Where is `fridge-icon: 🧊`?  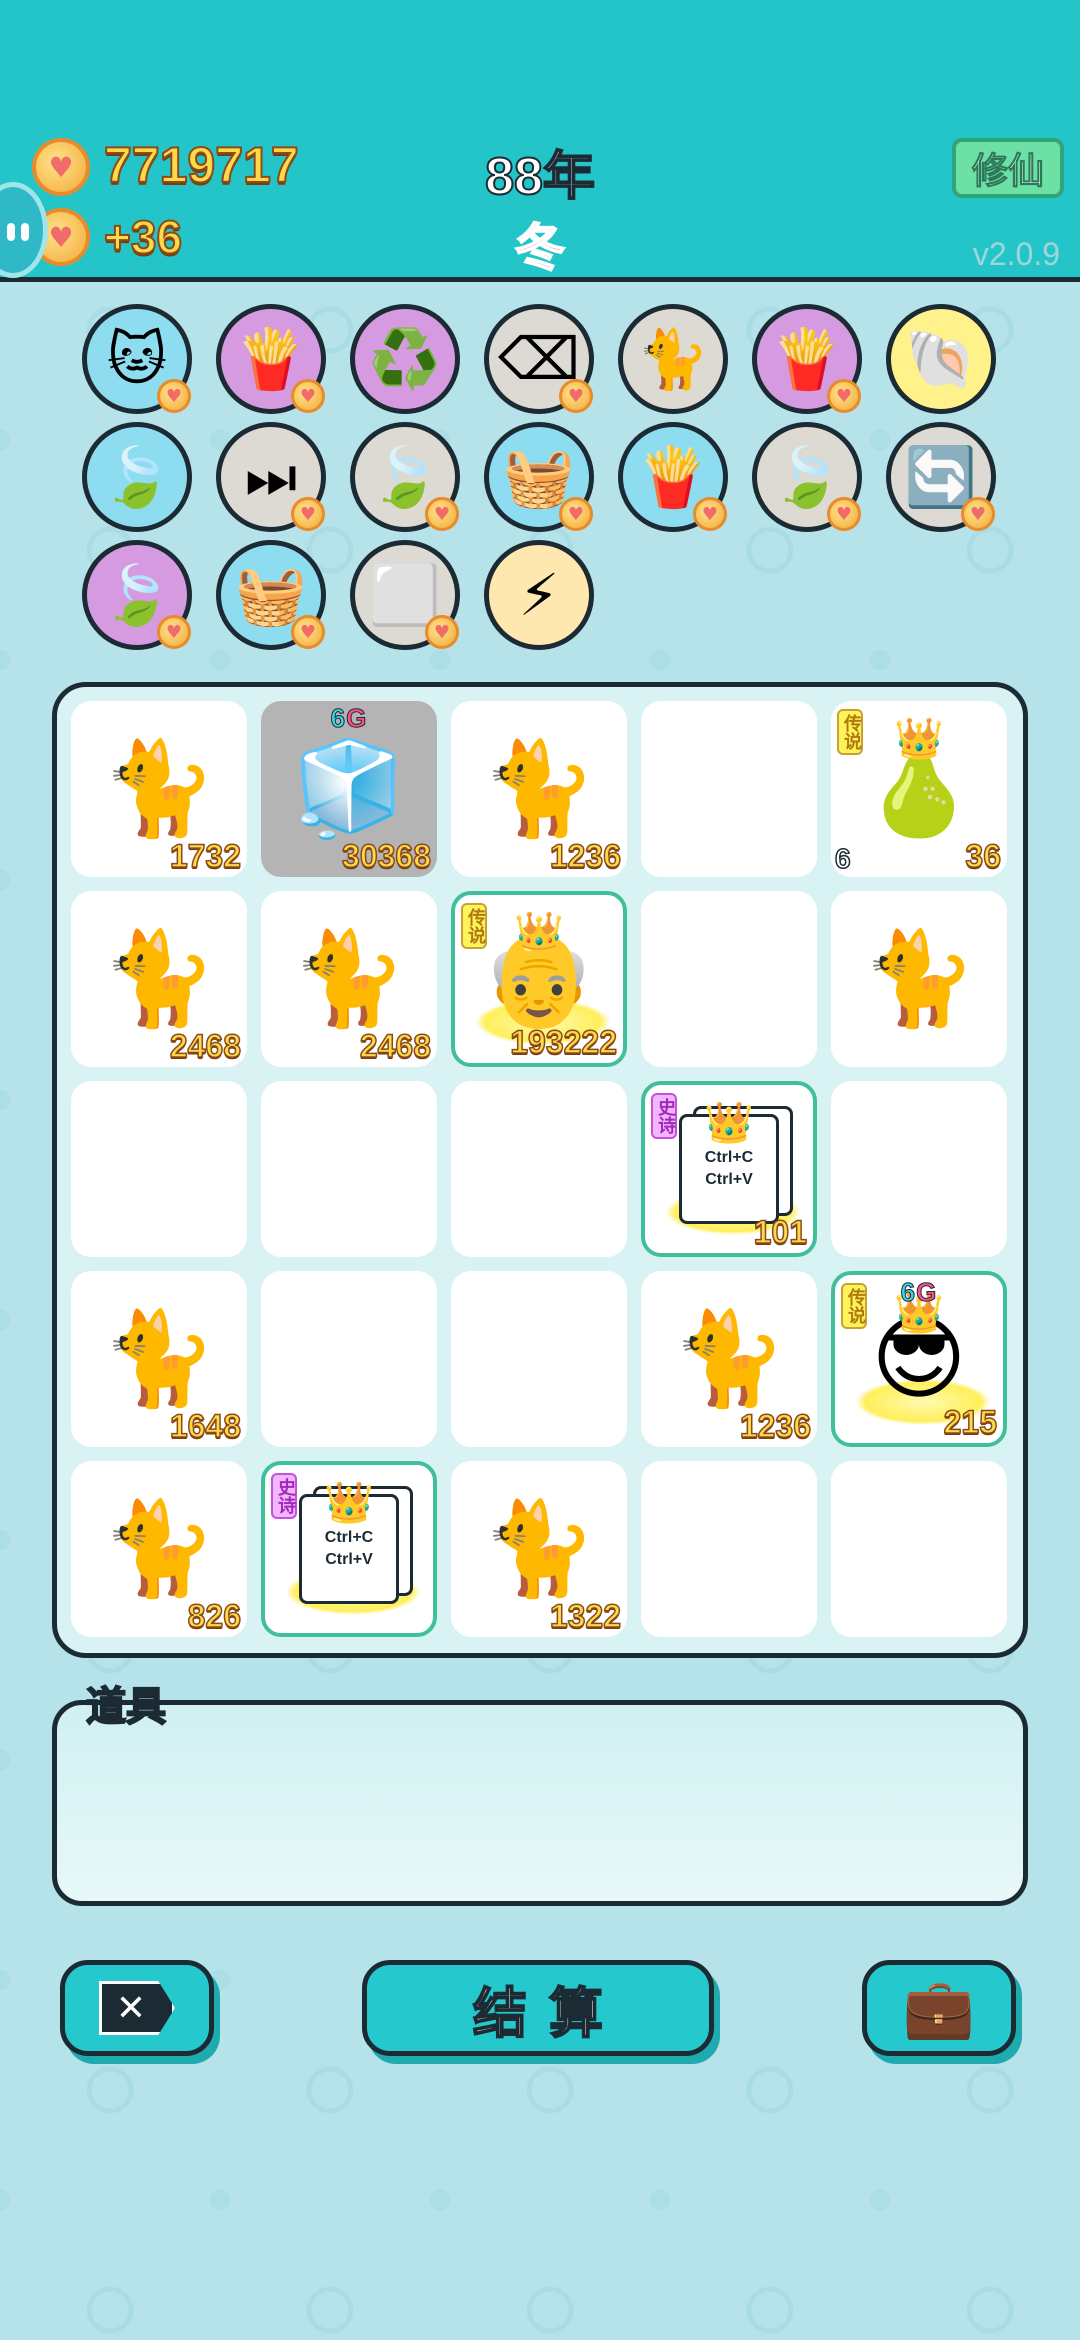
fridge-icon: 🧊 is located at coordinates (349, 788).